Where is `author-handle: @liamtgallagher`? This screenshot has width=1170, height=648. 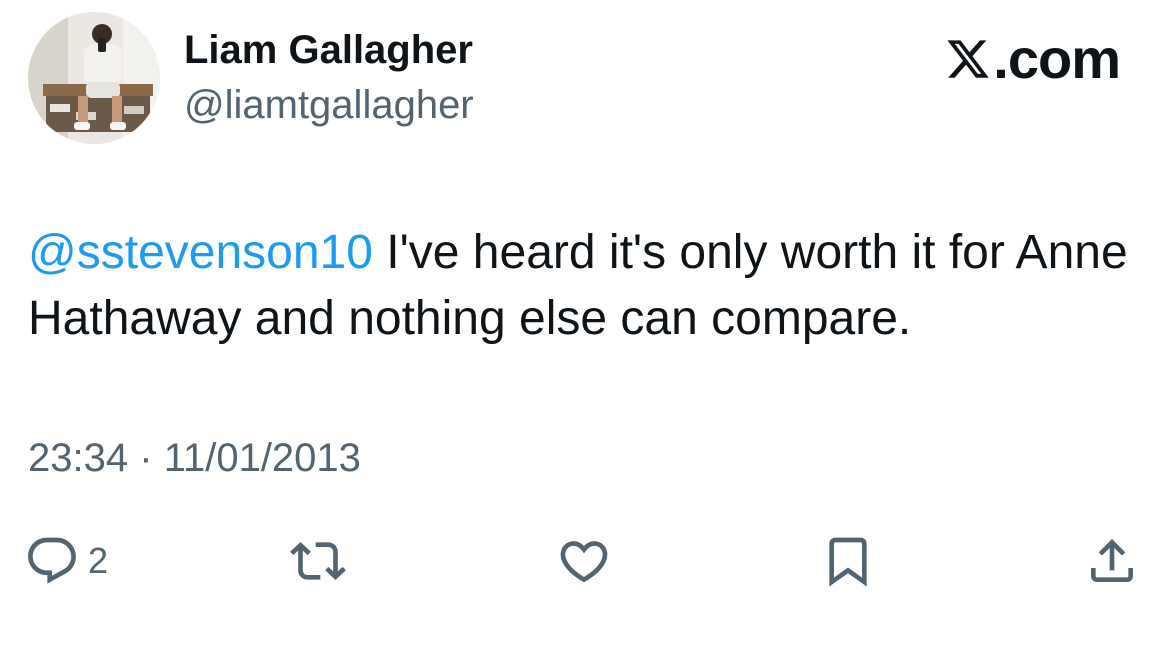
author-handle: @liamtgallagher is located at coordinates (329, 105).